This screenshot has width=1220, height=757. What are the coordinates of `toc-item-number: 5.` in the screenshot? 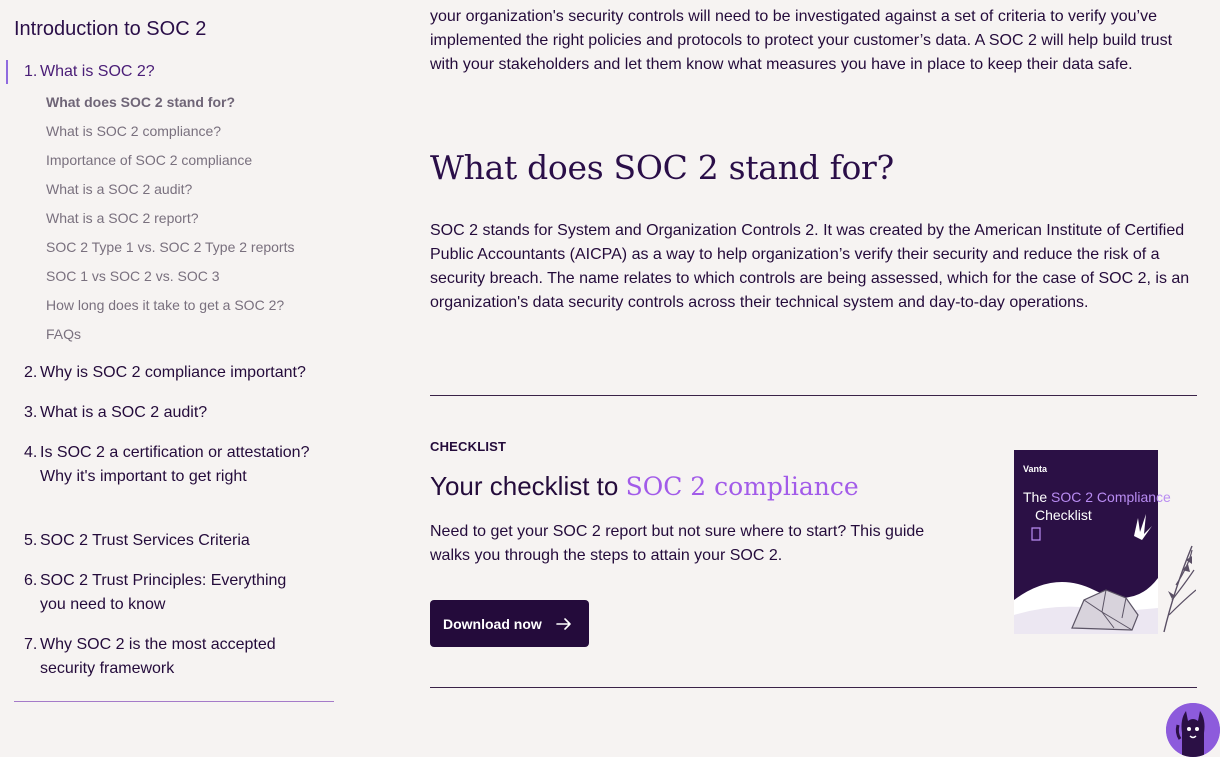 It's located at (31, 540).